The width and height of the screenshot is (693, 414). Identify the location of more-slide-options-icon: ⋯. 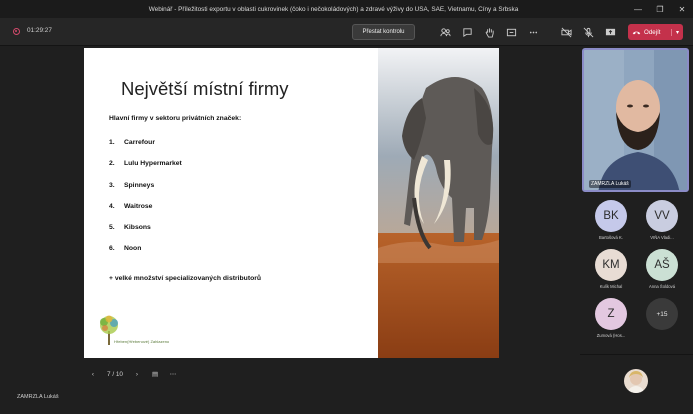
(173, 374).